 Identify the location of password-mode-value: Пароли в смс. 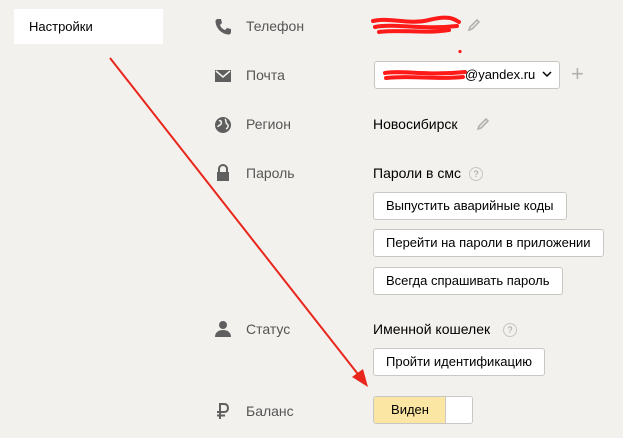
(417, 173).